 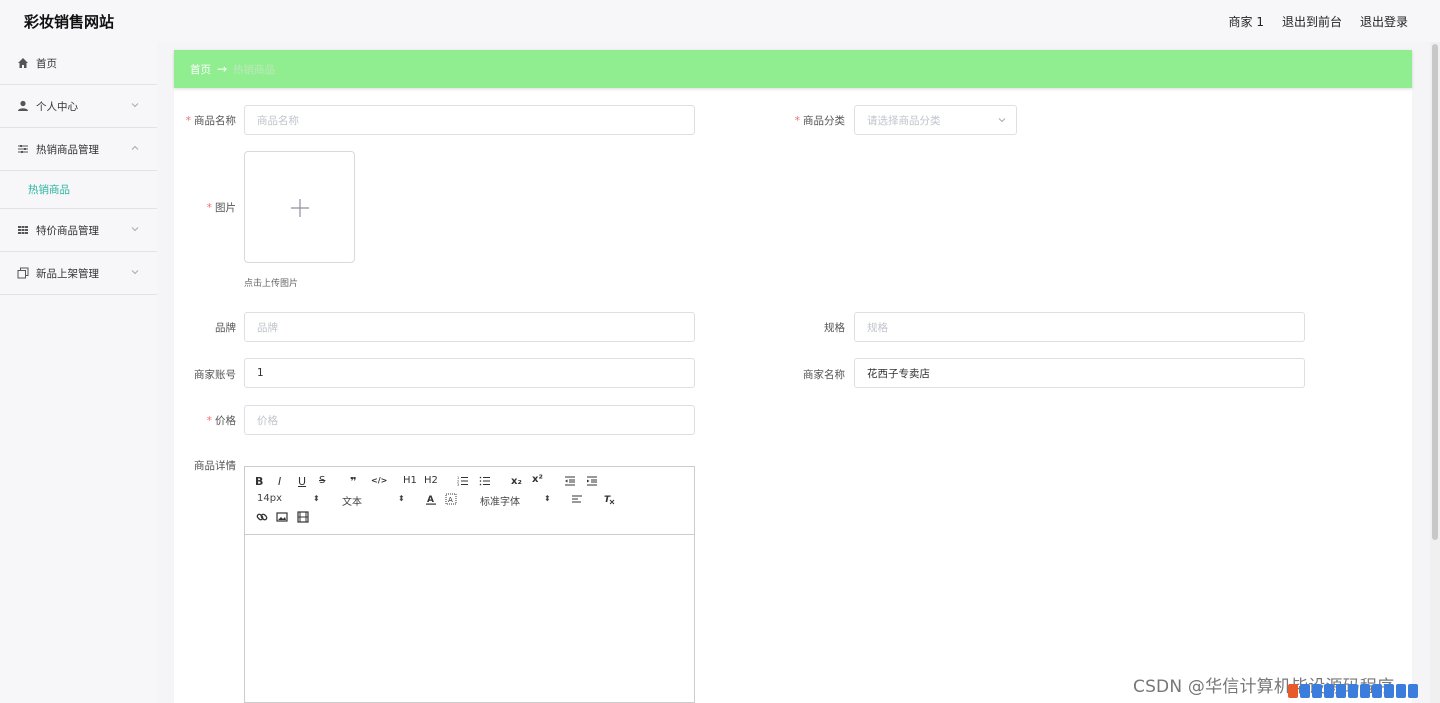 I want to click on font-family-select: 标准字体 ⬍, so click(x=516, y=500).